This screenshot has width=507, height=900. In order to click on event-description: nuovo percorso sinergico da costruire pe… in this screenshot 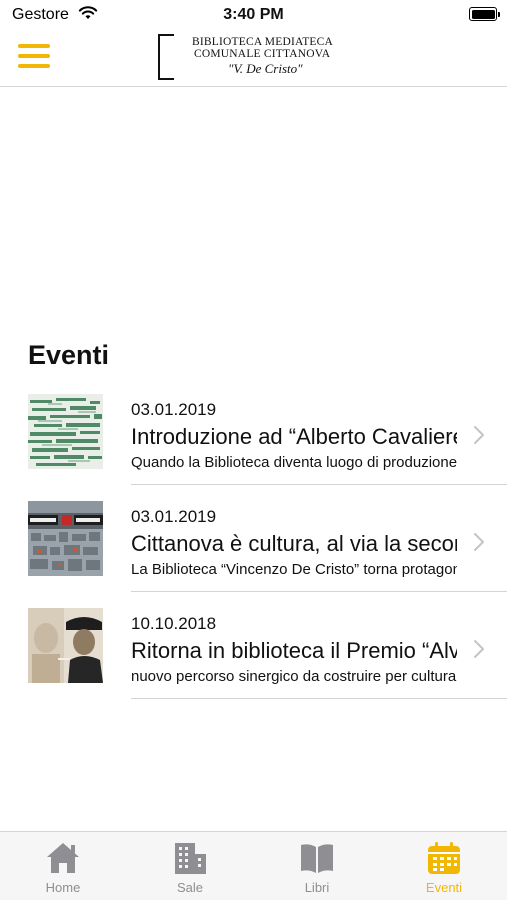, I will do `click(294, 676)`.